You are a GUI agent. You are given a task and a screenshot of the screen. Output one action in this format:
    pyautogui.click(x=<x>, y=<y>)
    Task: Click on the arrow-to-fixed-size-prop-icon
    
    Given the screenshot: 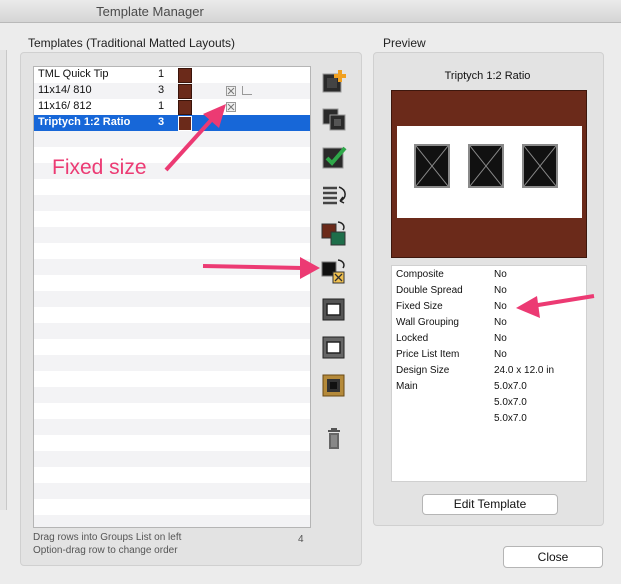 What is the action you would take?
    pyautogui.click(x=555, y=306)
    